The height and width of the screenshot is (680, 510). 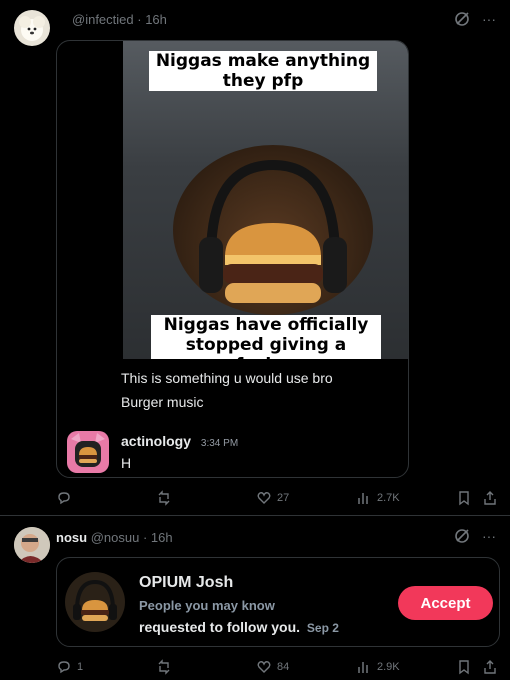 I want to click on action-bar: 27 2.7K, so click(x=279, y=498).